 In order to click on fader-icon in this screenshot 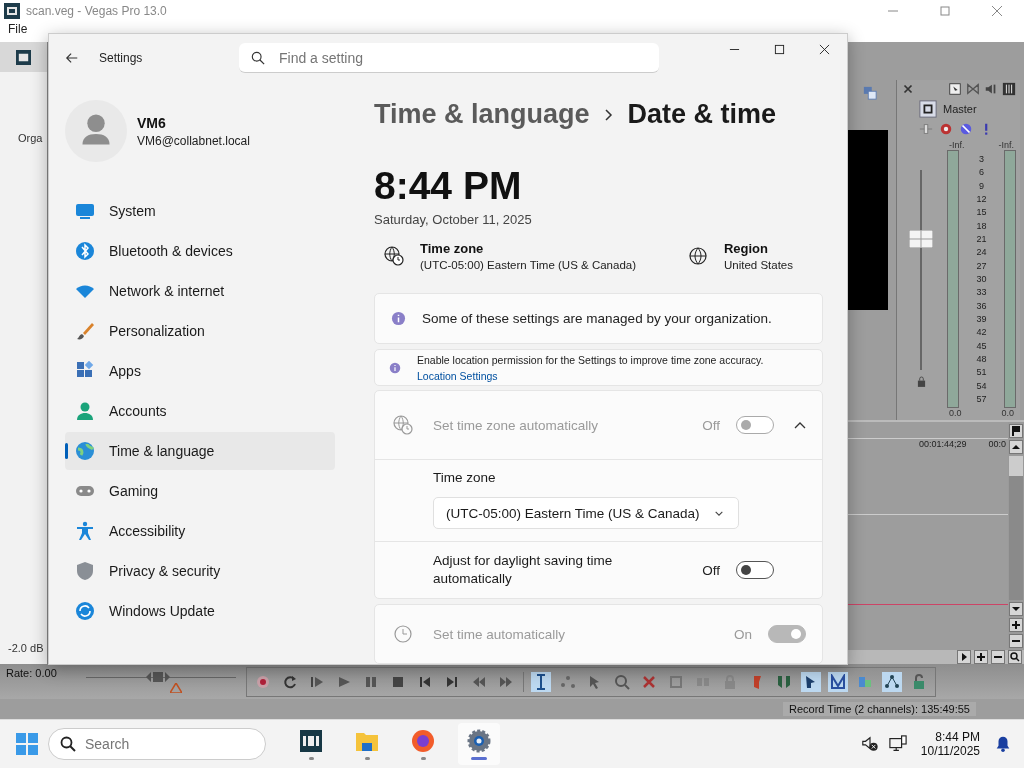, I will do `click(926, 129)`.